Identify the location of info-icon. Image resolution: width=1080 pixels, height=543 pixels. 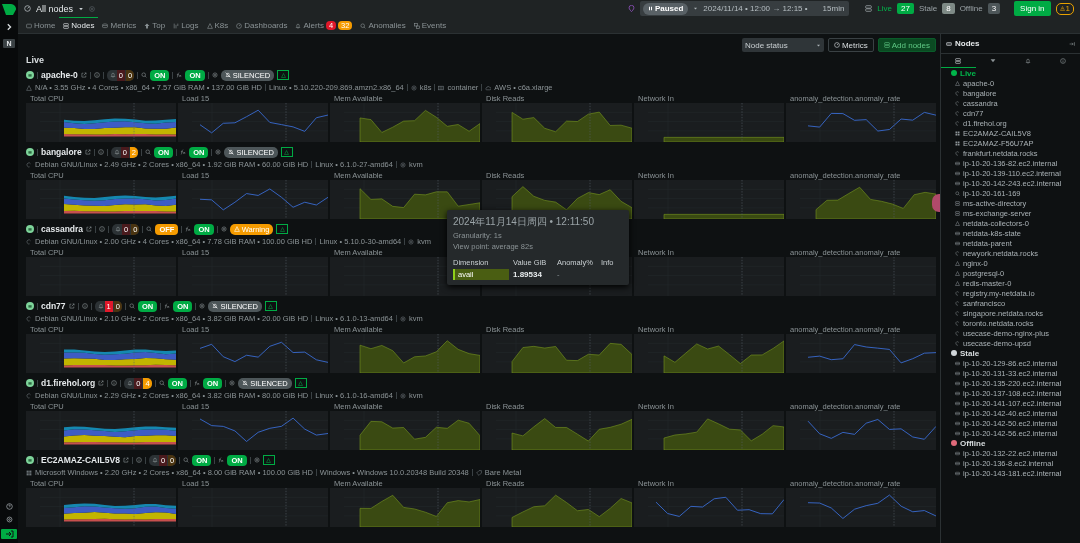
(100, 152).